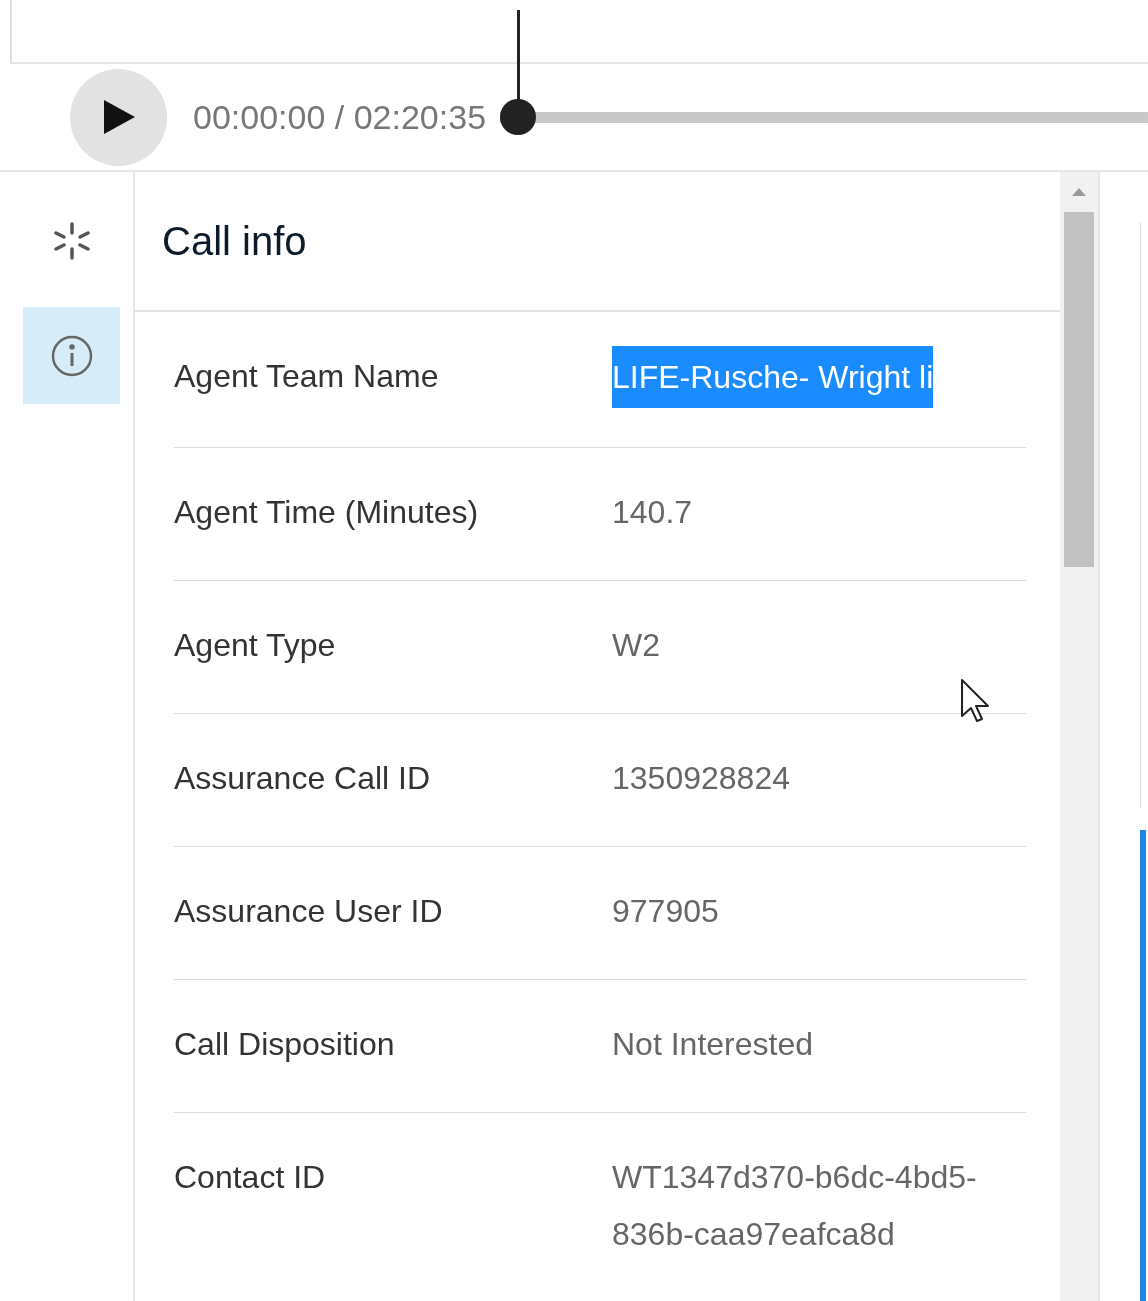  Describe the element at coordinates (795, 1206) in the screenshot. I see `field-value: WT1347d370-b6dc-4bd5-836b-caa97eafca8d` at that location.